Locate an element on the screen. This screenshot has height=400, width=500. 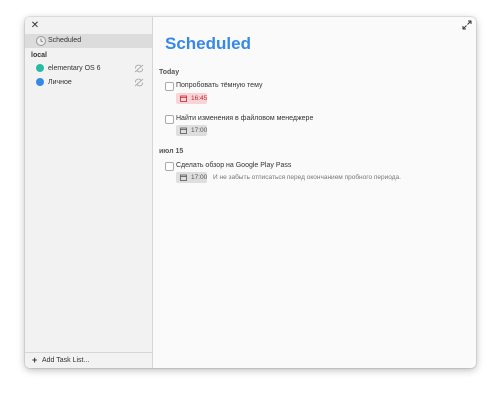
group-header-today: Today is located at coordinates (169, 72).